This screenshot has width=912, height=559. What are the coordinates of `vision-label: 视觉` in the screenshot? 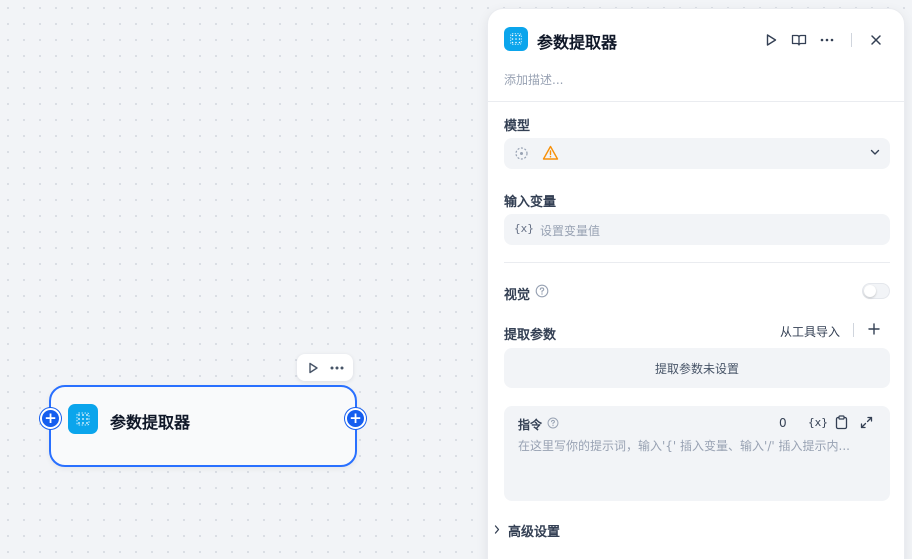 It's located at (517, 295).